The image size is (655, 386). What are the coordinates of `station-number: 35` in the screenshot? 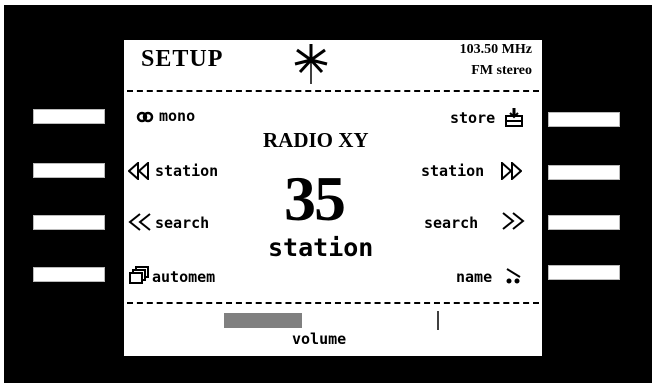 It's located at (315, 198).